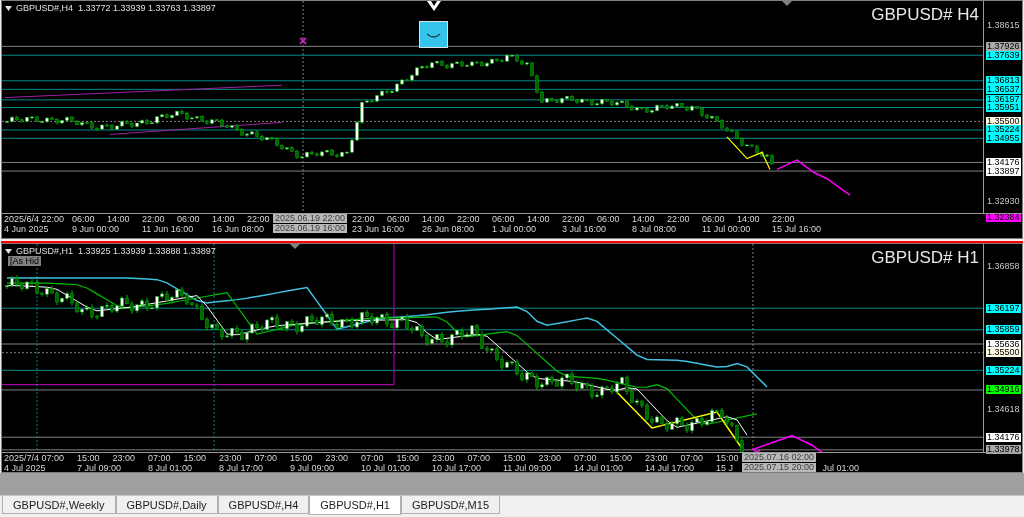 The height and width of the screenshot is (517, 1024). I want to click on price-tag: 1.35951, so click(1003, 107).